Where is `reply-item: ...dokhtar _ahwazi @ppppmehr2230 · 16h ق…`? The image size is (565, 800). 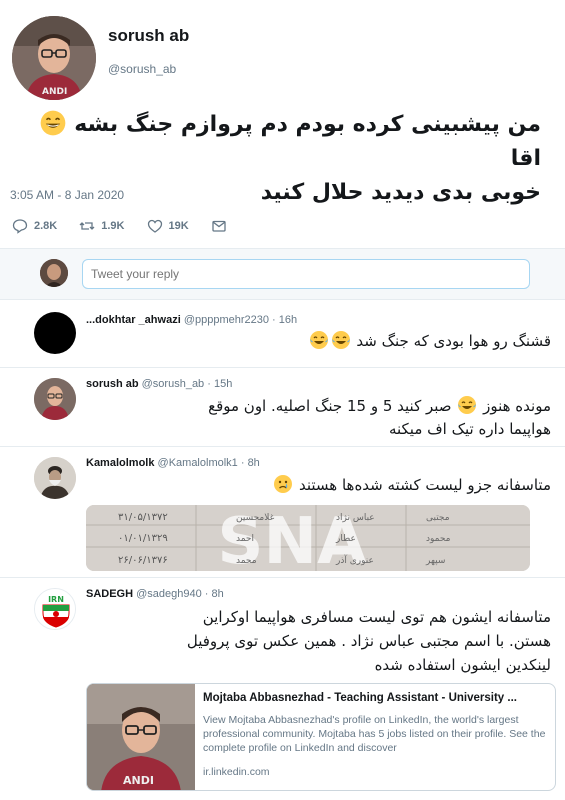 reply-item: ...dokhtar _ahwazi @ppppmehr2230 · 16h ق… is located at coordinates (282, 334).